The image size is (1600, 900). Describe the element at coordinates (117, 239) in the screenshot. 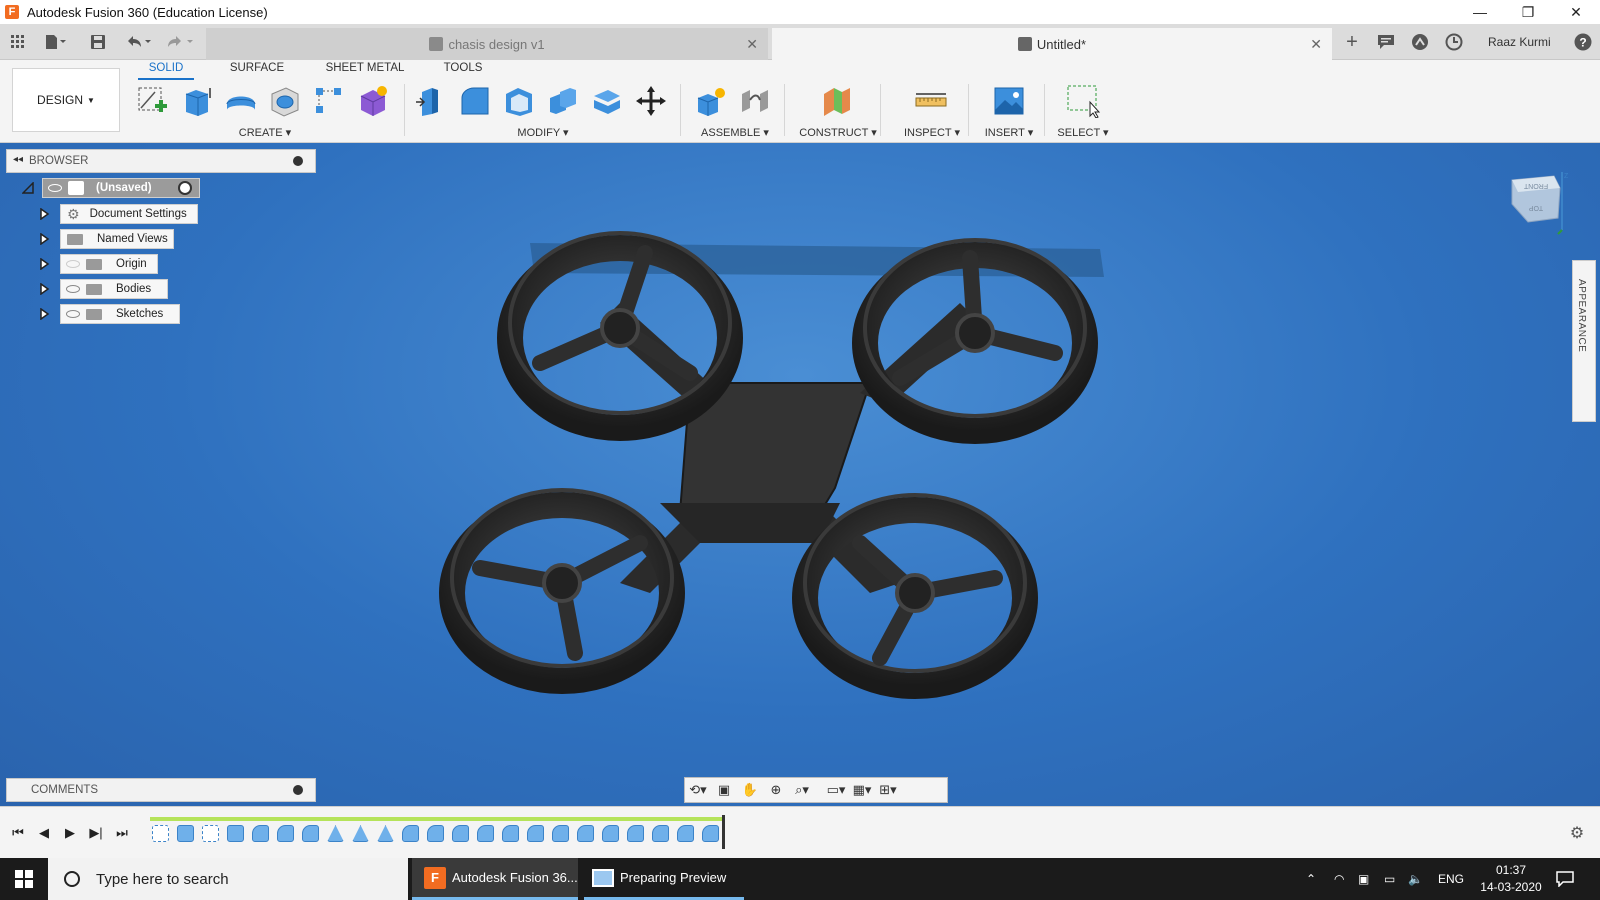

I see `named-views-node: Named Views` at that location.